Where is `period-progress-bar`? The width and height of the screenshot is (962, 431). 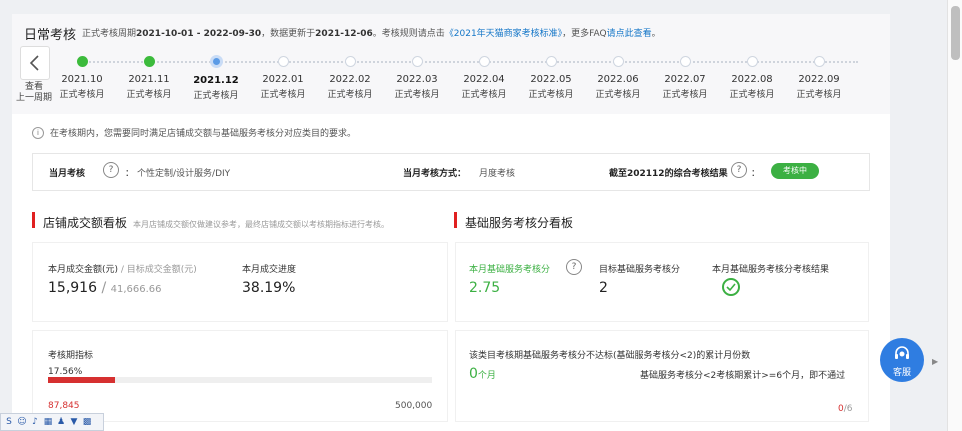
period-progress-bar is located at coordinates (240, 380).